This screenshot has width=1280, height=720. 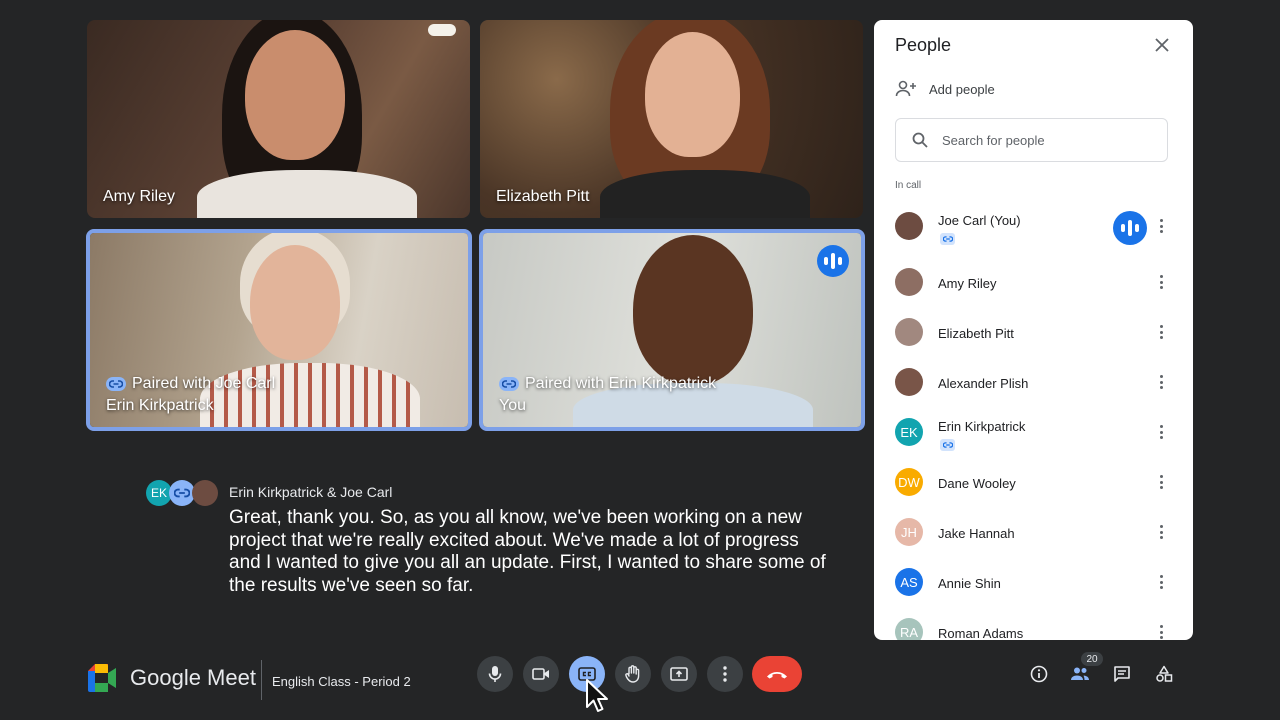 I want to click on participant-row: AS Annie Shin, so click(x=1033, y=583).